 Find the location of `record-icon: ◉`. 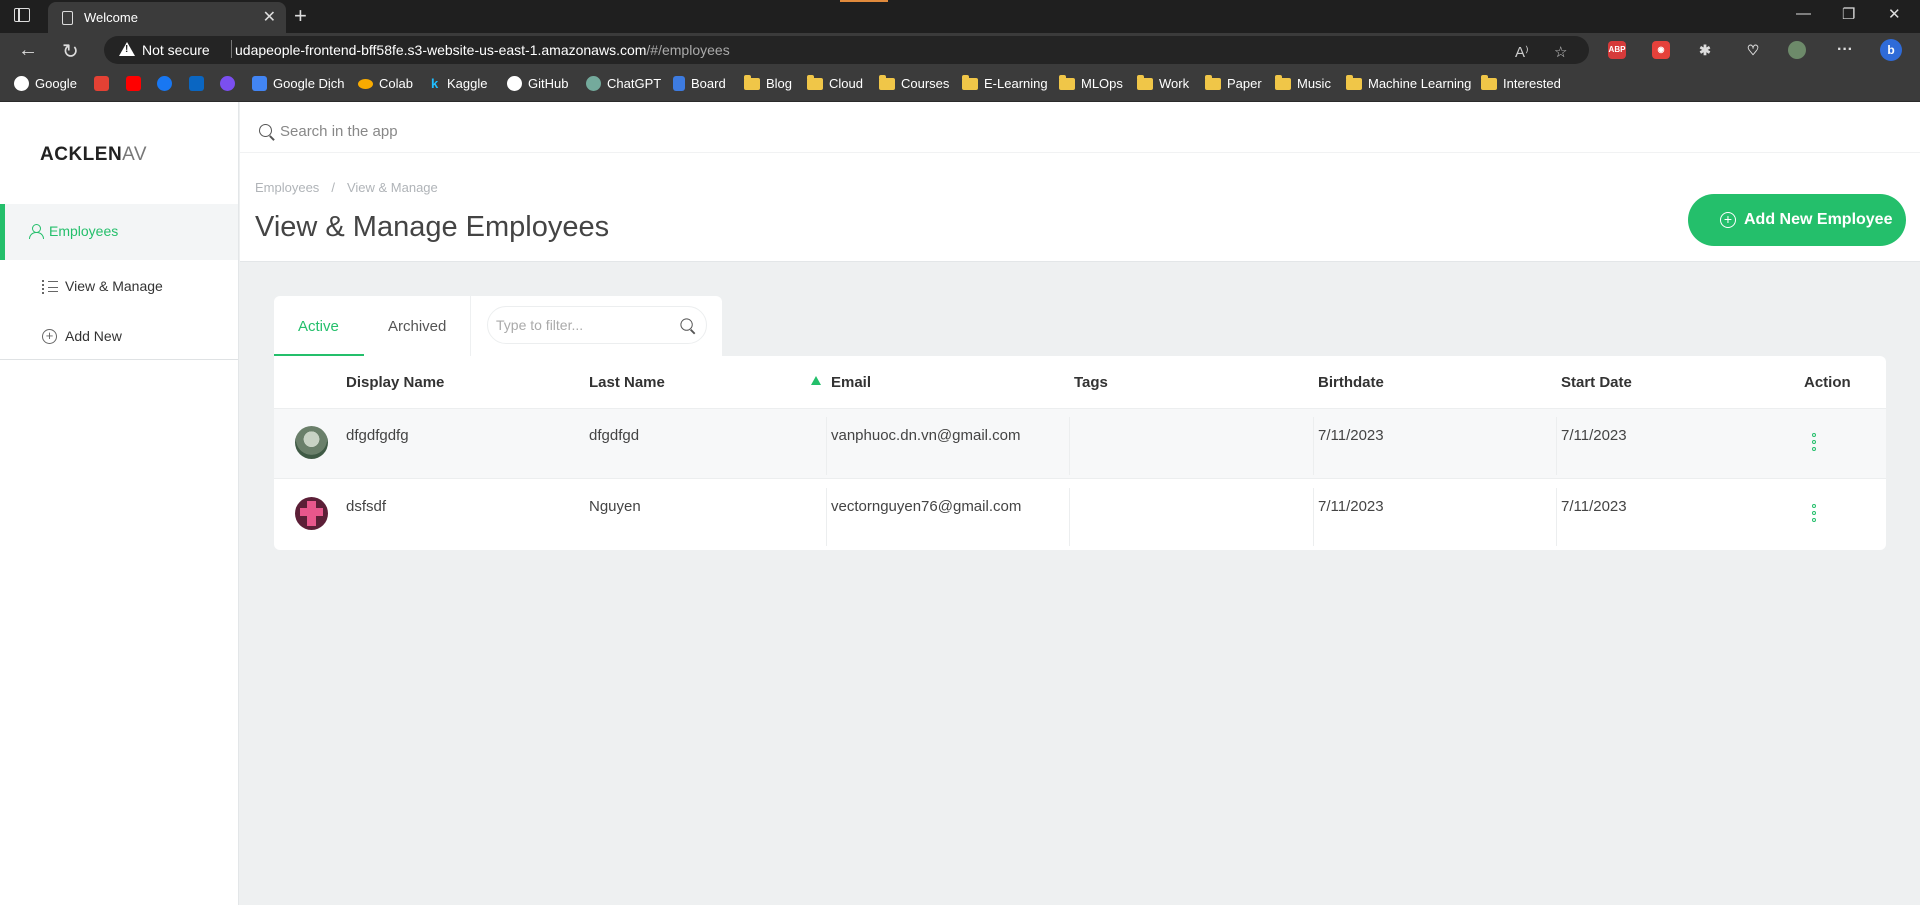

record-icon: ◉ is located at coordinates (1661, 50).